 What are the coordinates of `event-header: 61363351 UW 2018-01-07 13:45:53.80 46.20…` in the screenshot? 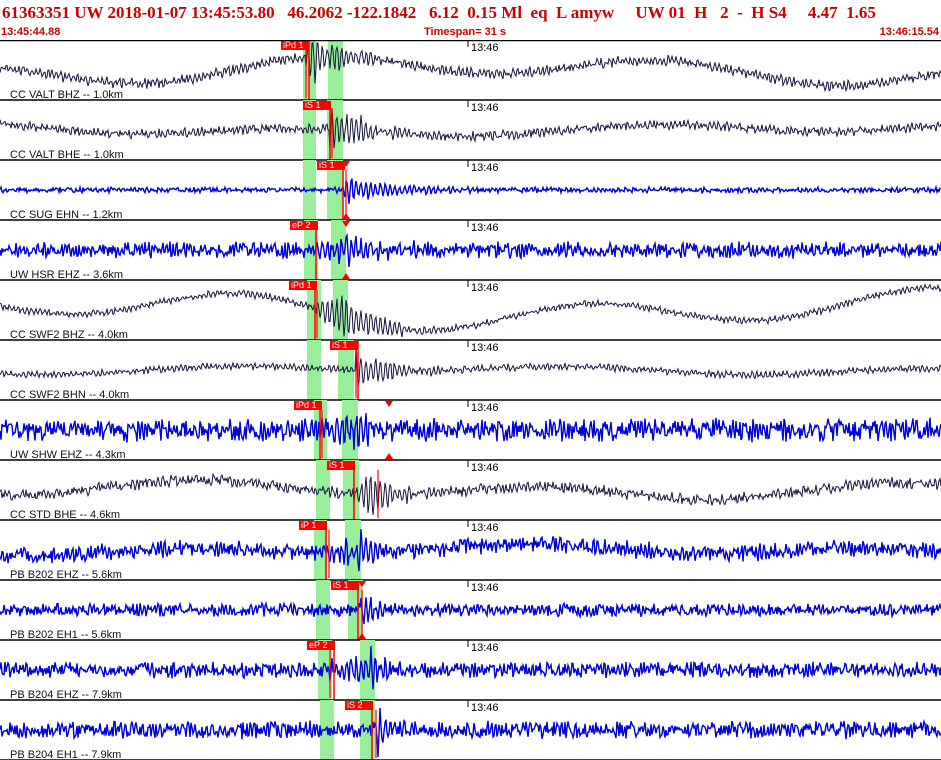 It's located at (470, 20).